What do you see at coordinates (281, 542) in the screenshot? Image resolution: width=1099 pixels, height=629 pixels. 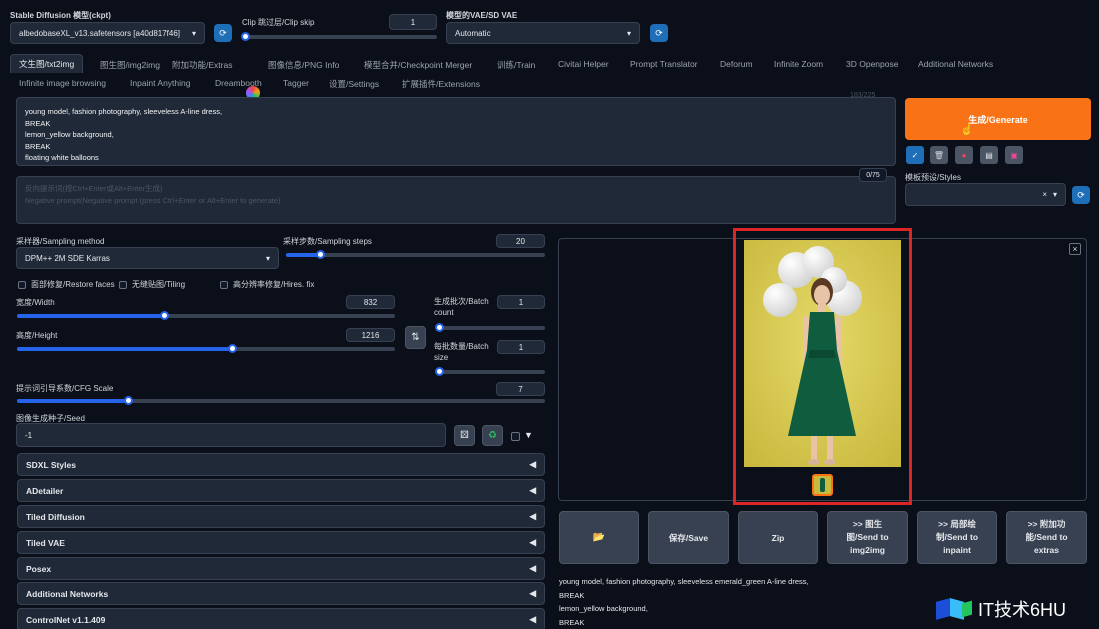 I see `accordion-tiled-vae: Tiled VAE ◀` at bounding box center [281, 542].